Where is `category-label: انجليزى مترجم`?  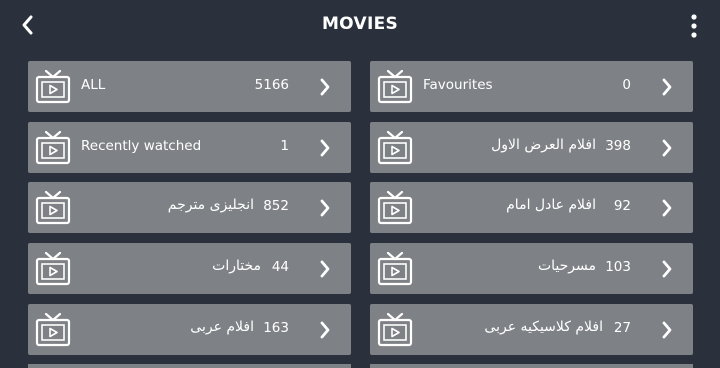
category-label: انجليزى مترجم is located at coordinates (210, 205).